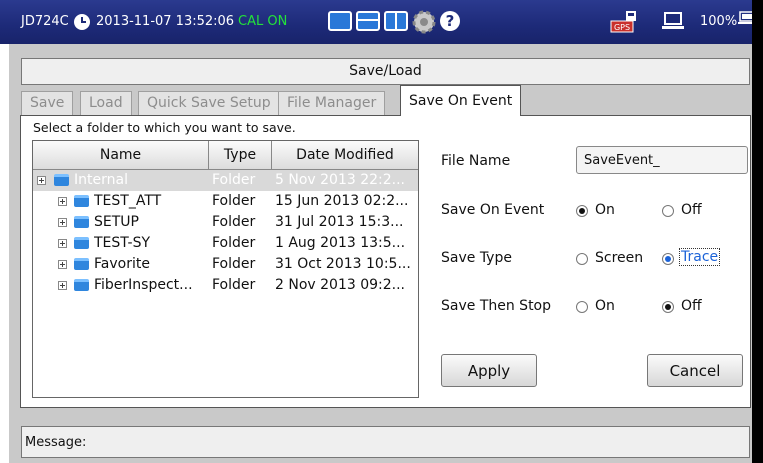 Image resolution: width=763 pixels, height=463 pixels. I want to click on help-icon: ?, so click(450, 21).